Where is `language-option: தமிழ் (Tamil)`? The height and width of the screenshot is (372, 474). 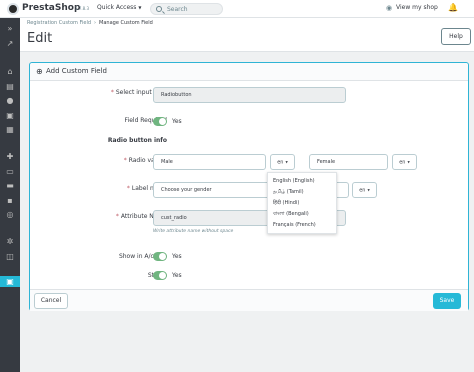
language-option: தமிழ் (Tamil) is located at coordinates (288, 192).